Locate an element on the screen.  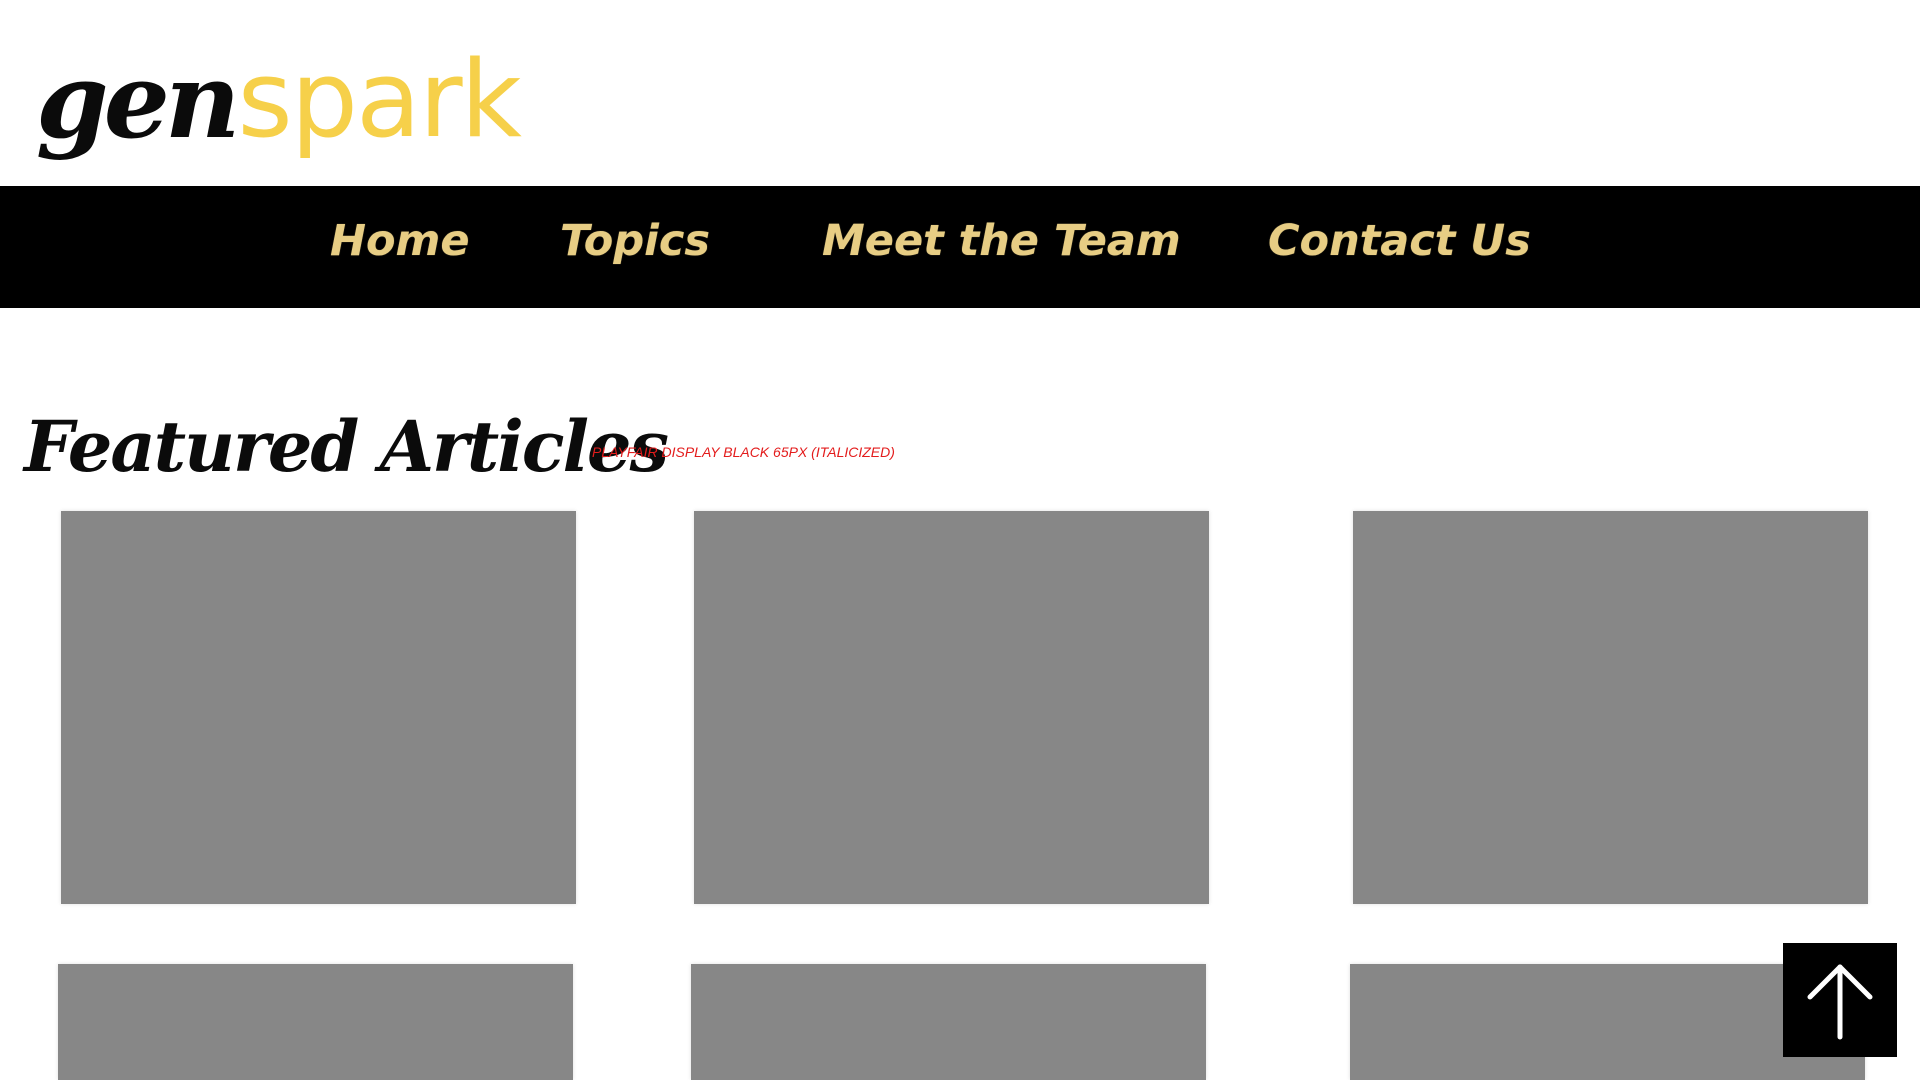
logo-gen-text: gen is located at coordinates (138, 100).